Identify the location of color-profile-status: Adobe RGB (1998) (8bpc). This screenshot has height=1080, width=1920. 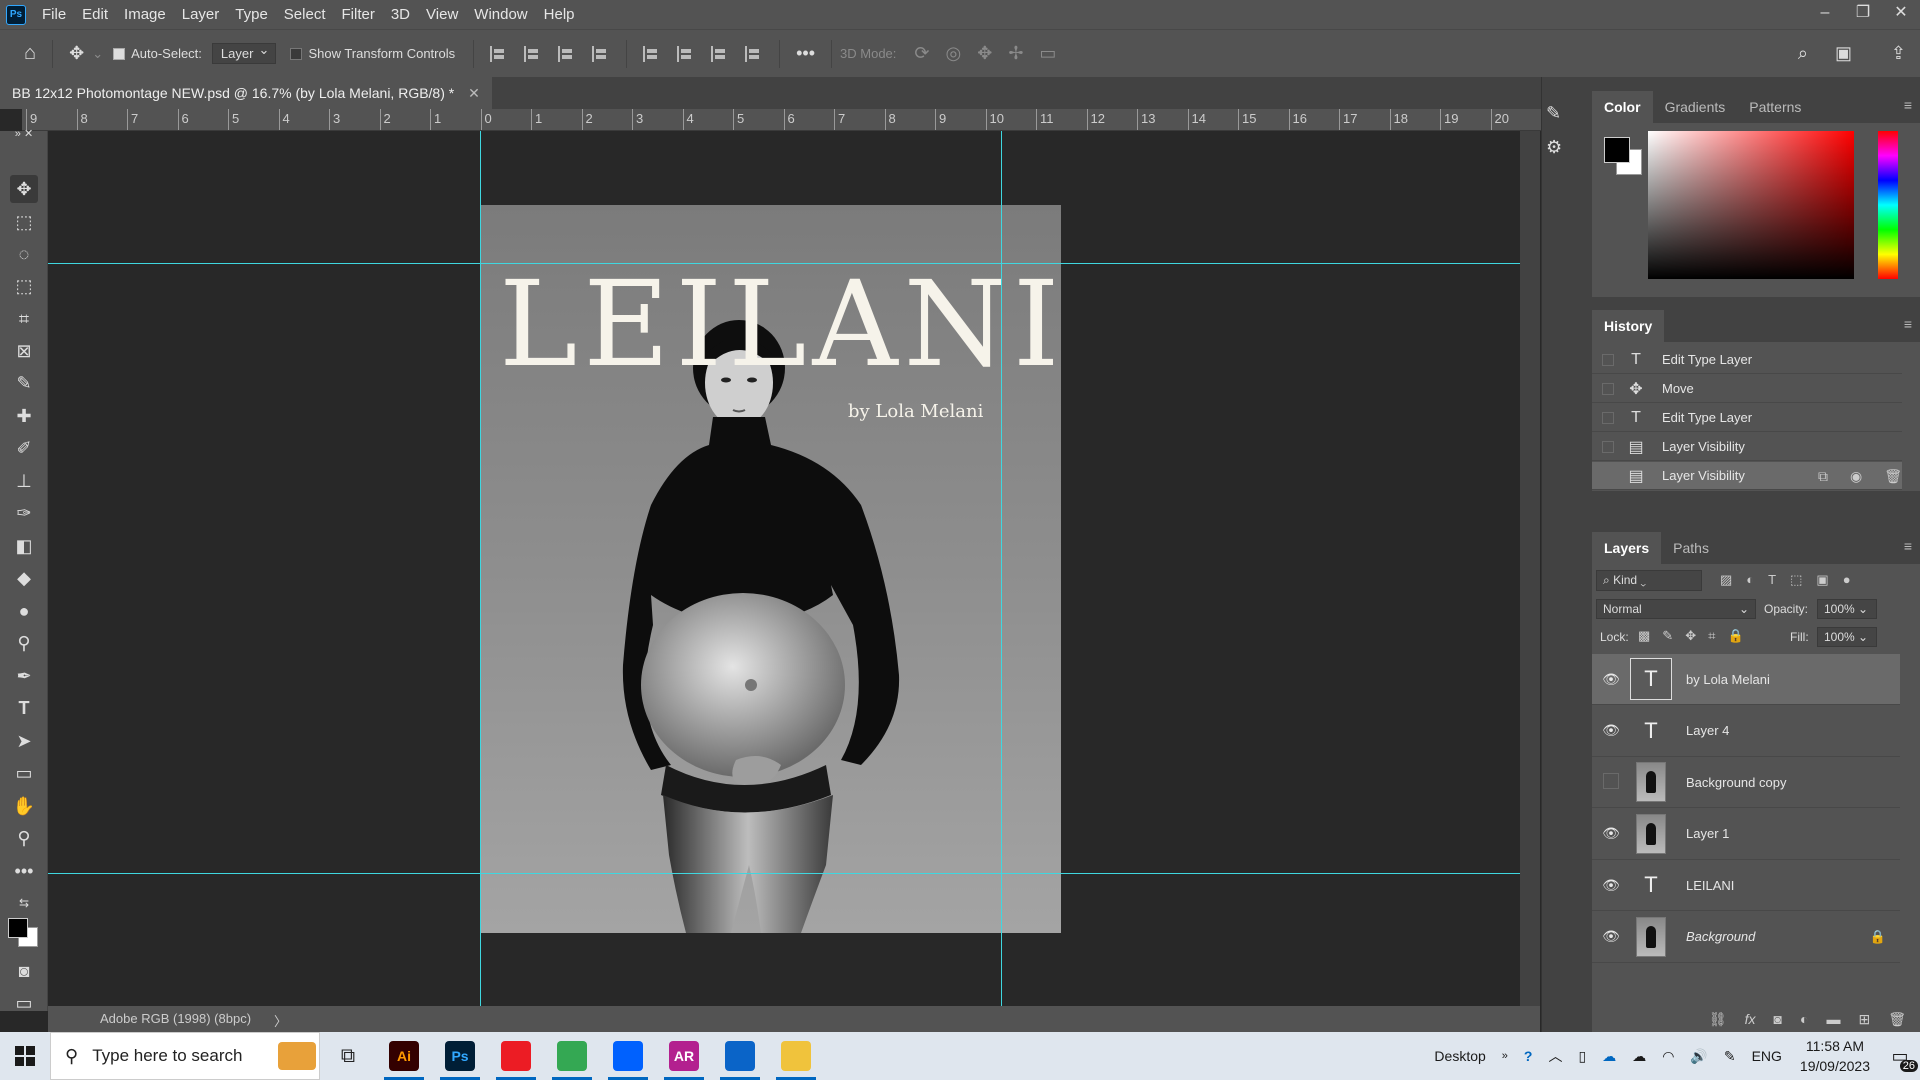
(175, 1018).